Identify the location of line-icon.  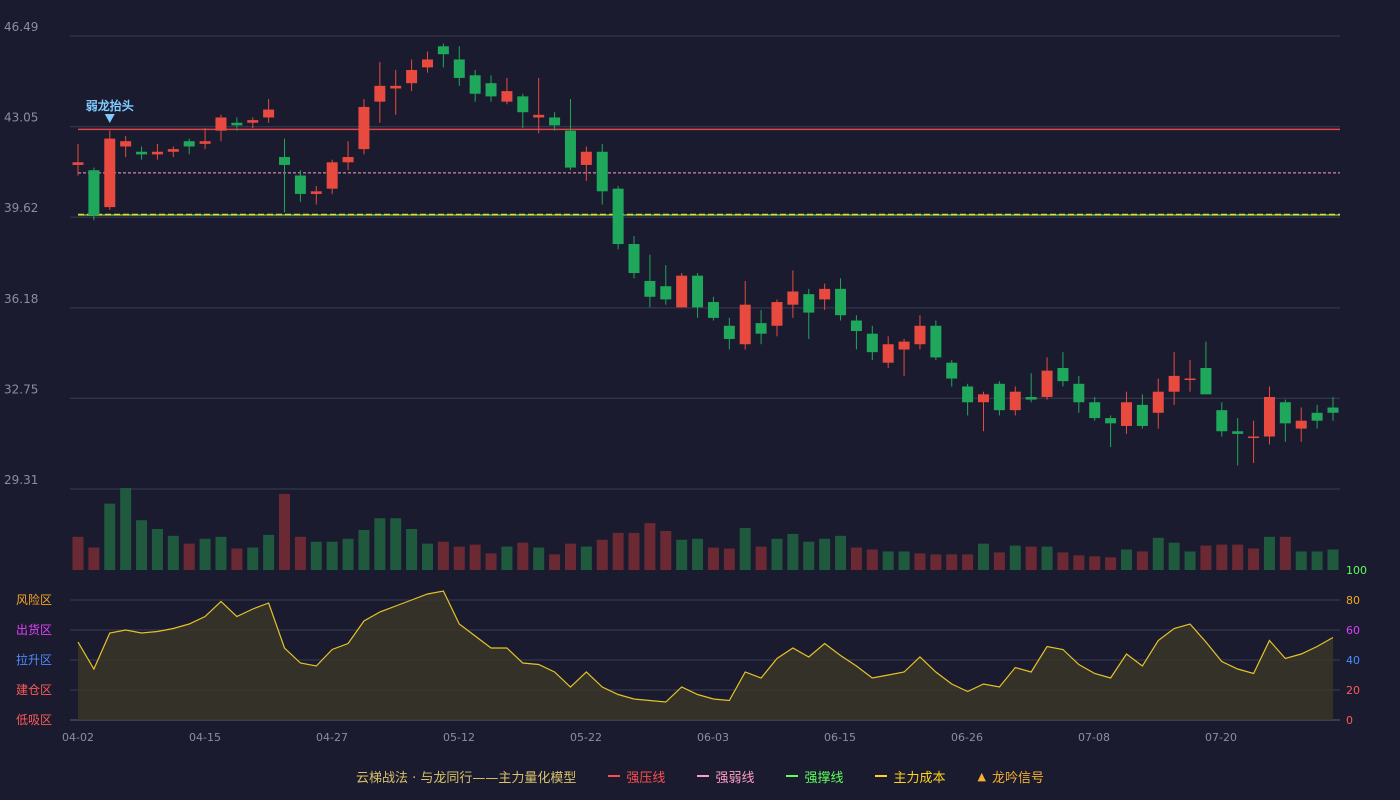
(614, 776).